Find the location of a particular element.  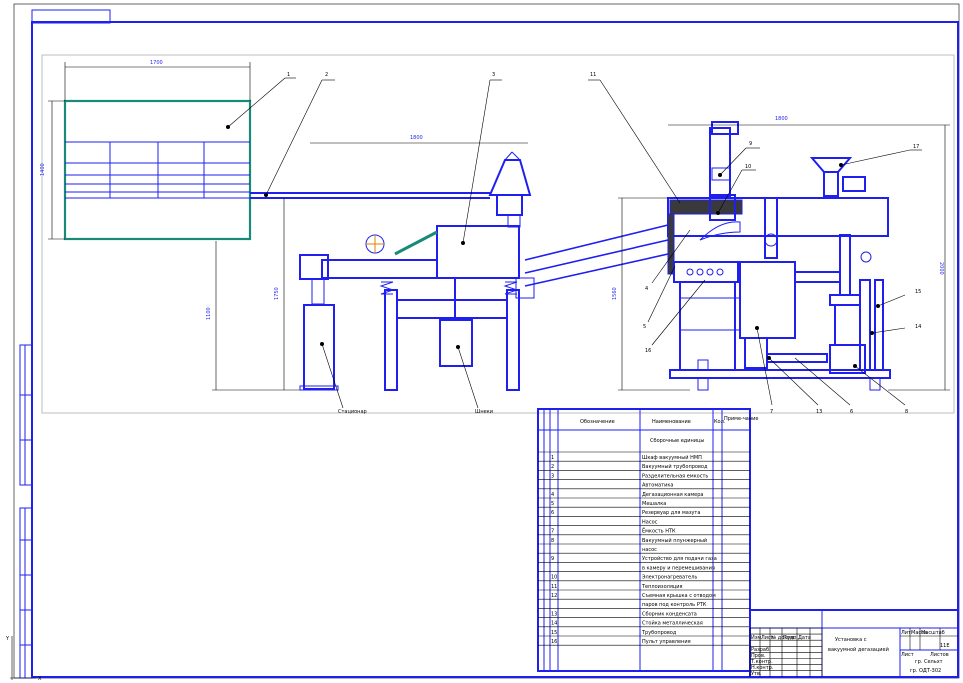

left-margin-strip-upper is located at coordinates (26, 415).